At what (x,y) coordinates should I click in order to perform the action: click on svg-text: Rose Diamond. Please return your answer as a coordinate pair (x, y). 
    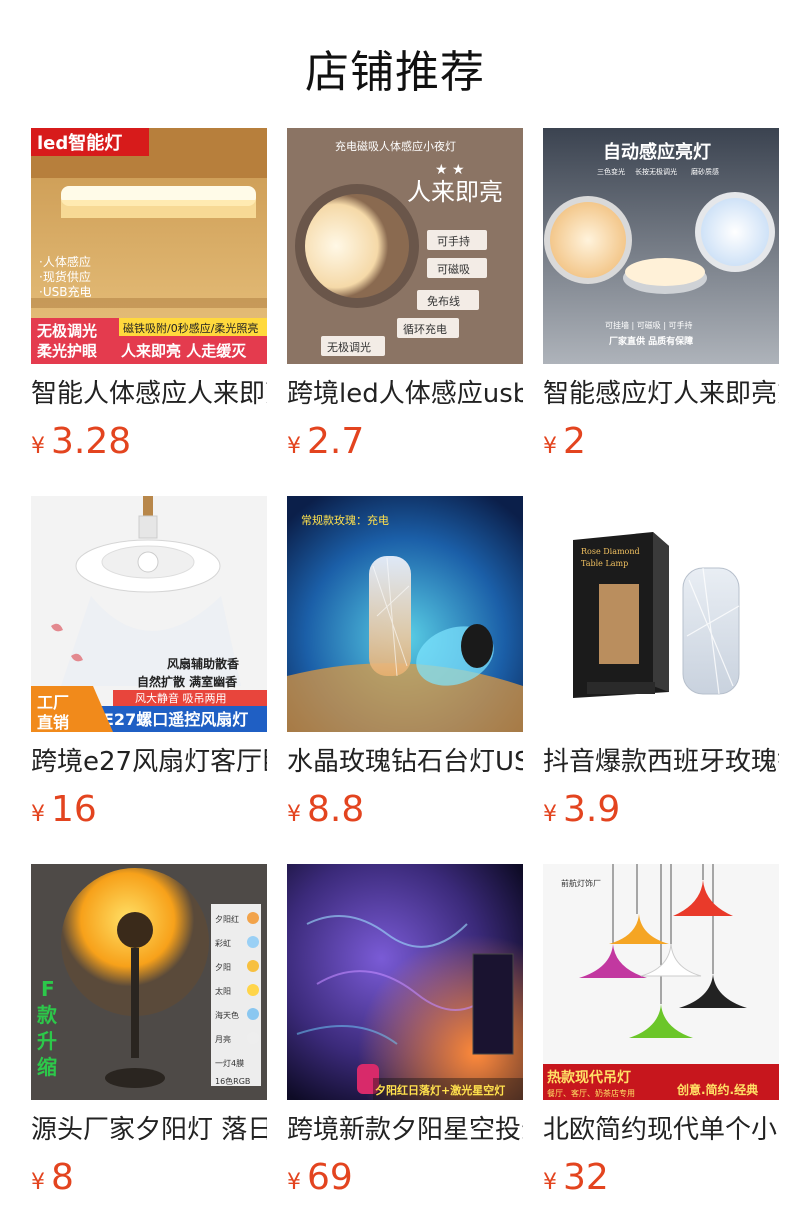
    Looking at the image, I should click on (610, 551).